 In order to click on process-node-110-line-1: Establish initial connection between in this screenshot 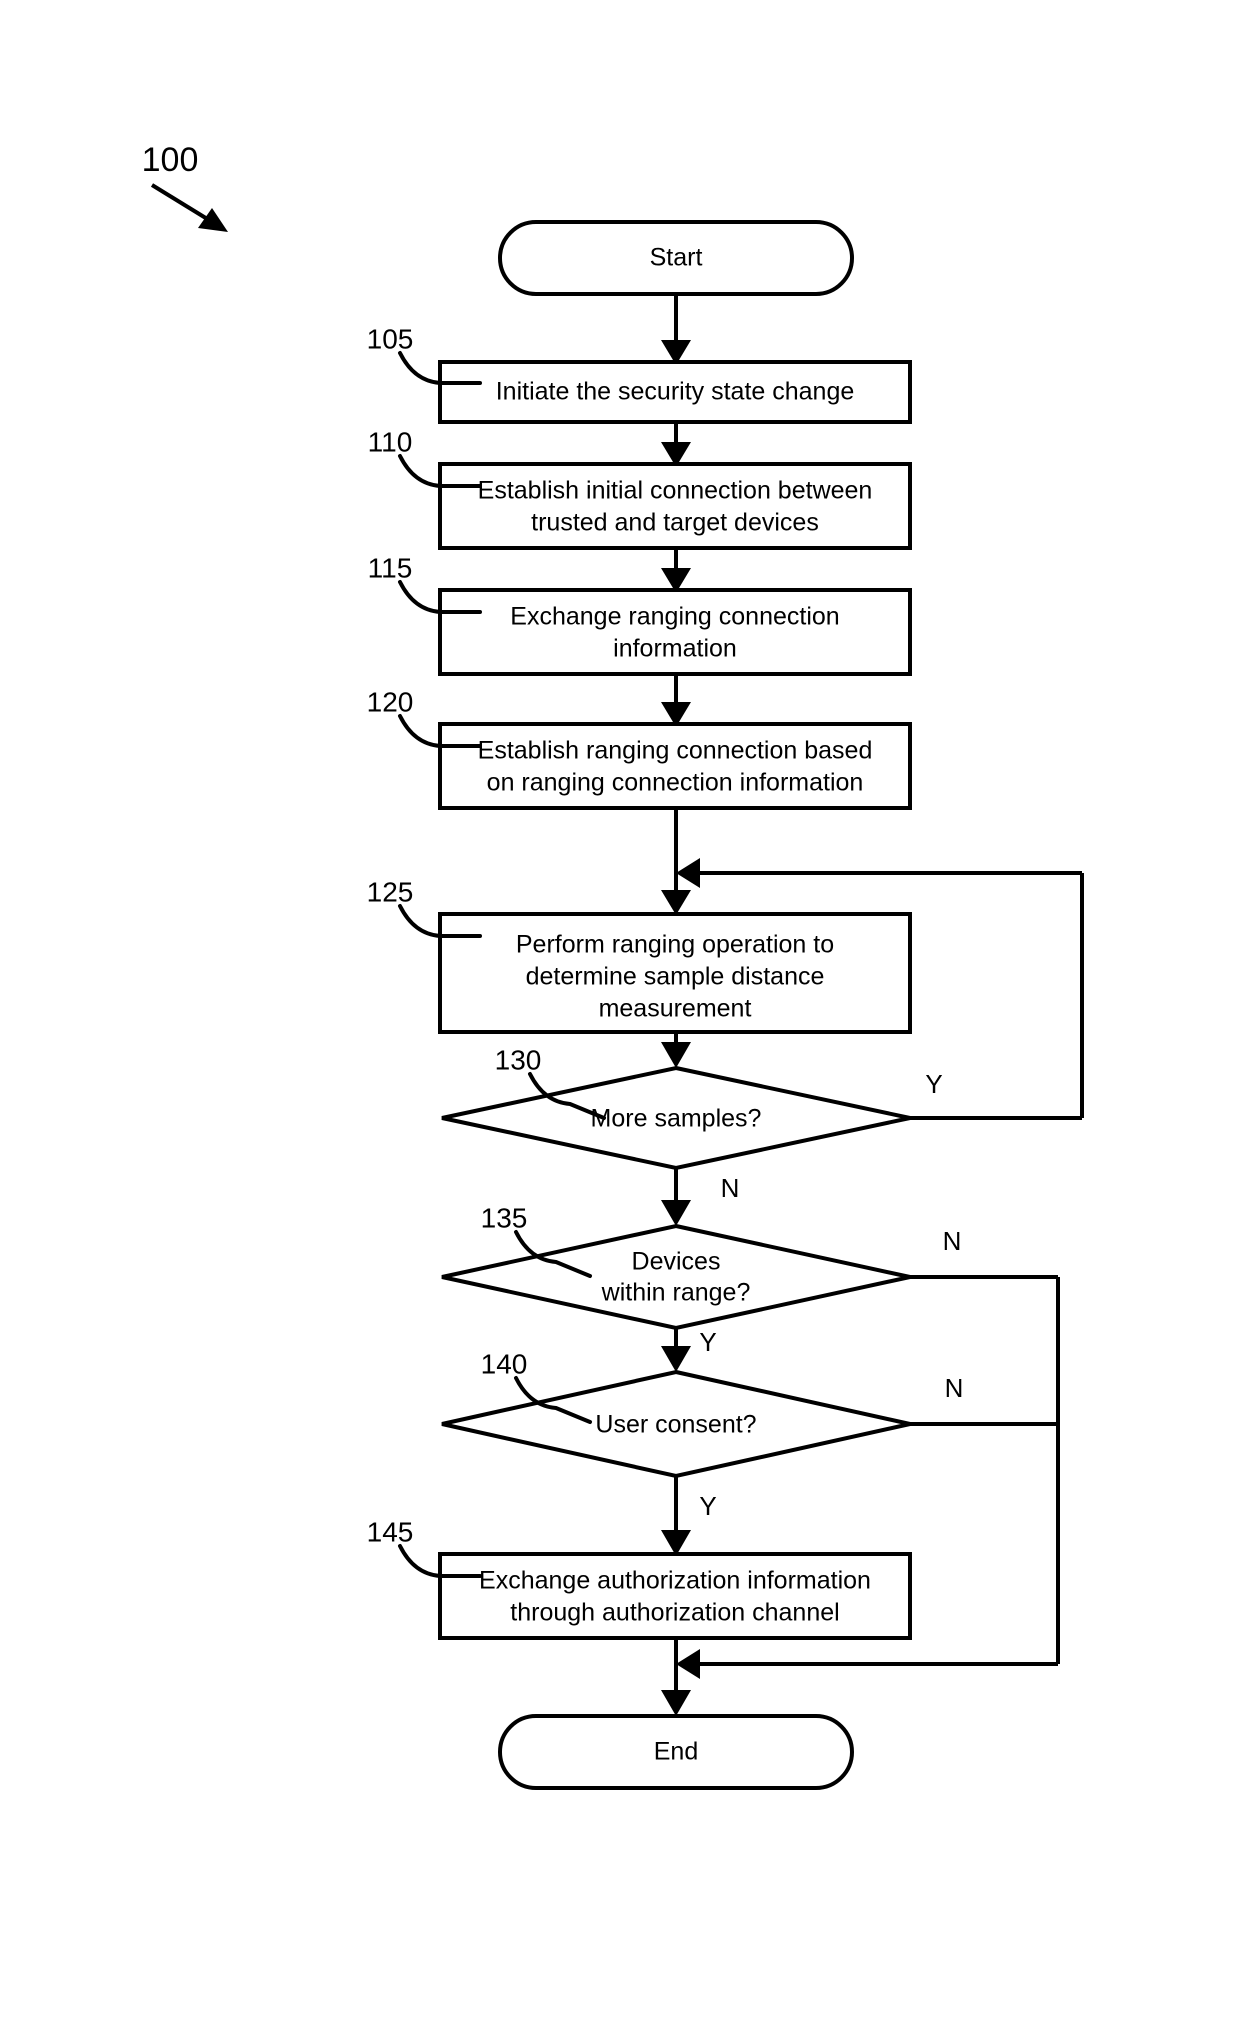, I will do `click(675, 491)`.